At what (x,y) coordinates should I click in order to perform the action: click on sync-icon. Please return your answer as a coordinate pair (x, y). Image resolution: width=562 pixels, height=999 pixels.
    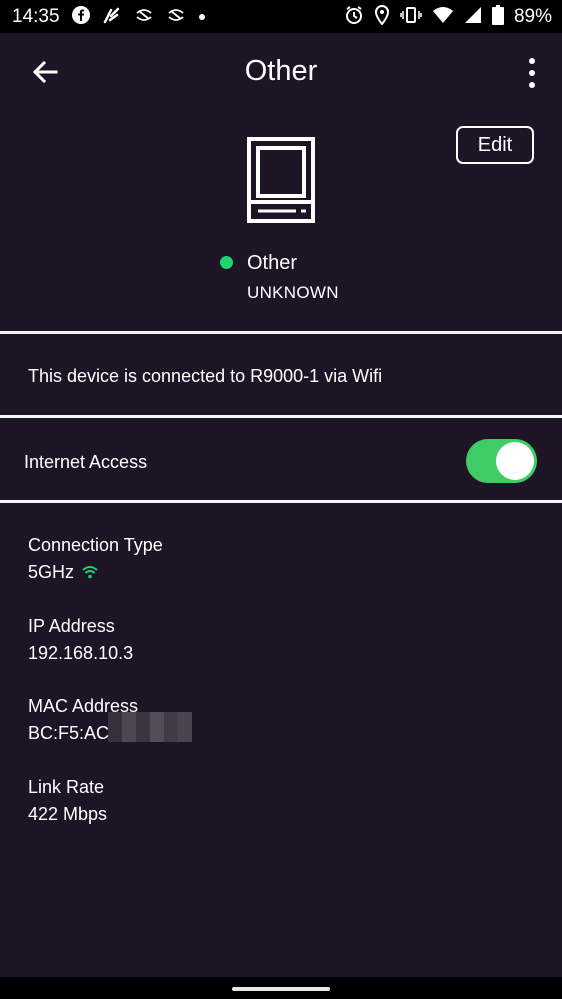
    Looking at the image, I should click on (144, 17).